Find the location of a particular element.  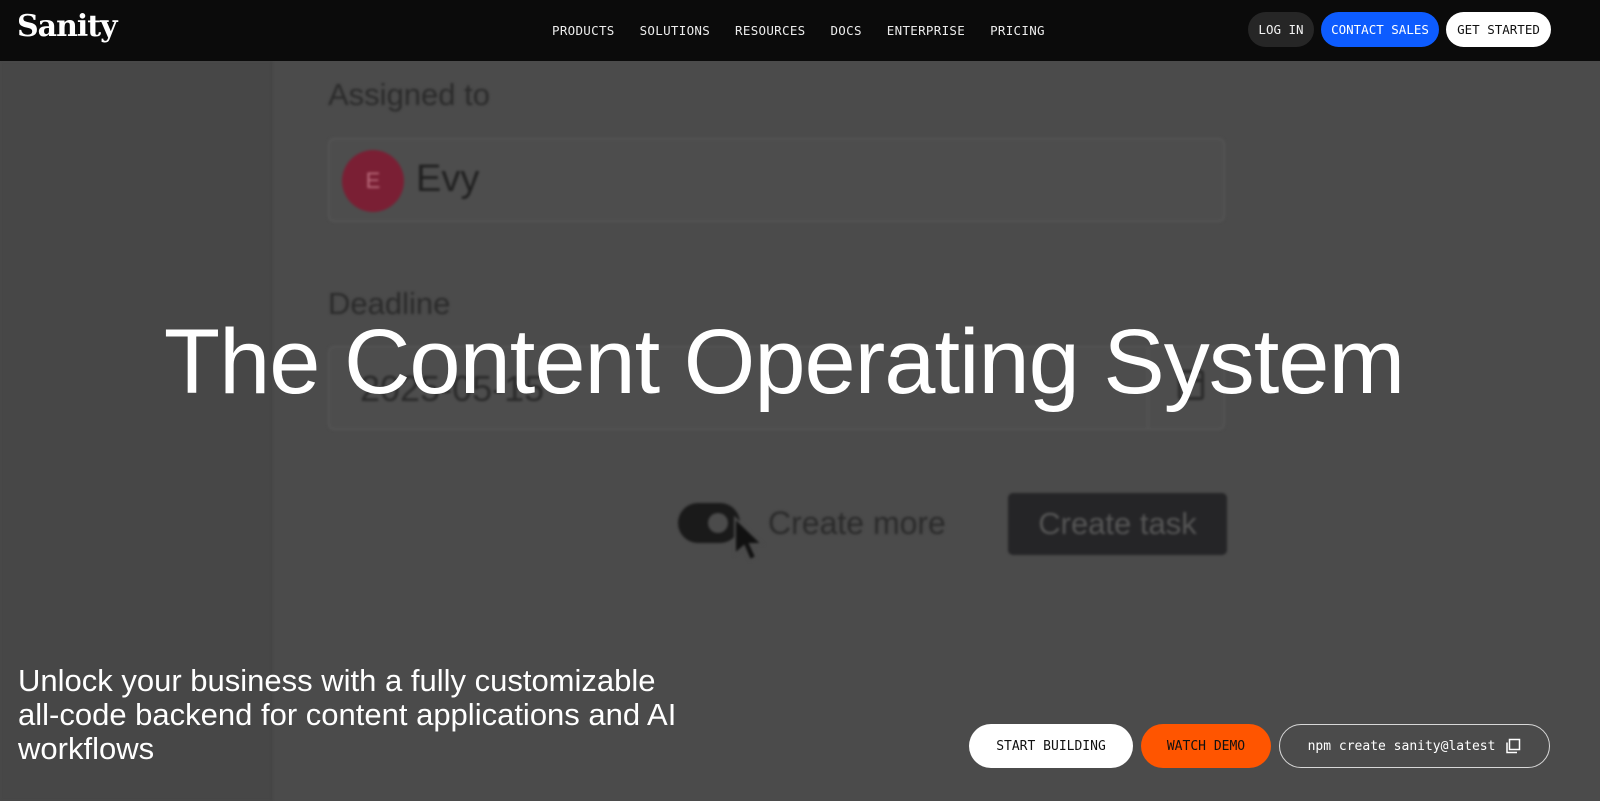

contact-sales-button: CONTACT SALES is located at coordinates (1380, 29).